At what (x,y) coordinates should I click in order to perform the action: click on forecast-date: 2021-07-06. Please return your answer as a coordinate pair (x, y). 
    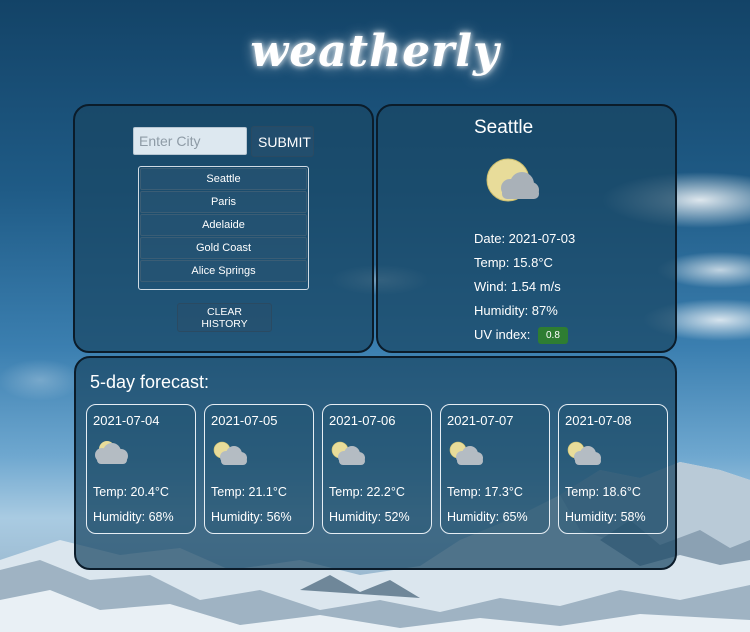
    Looking at the image, I should click on (362, 420).